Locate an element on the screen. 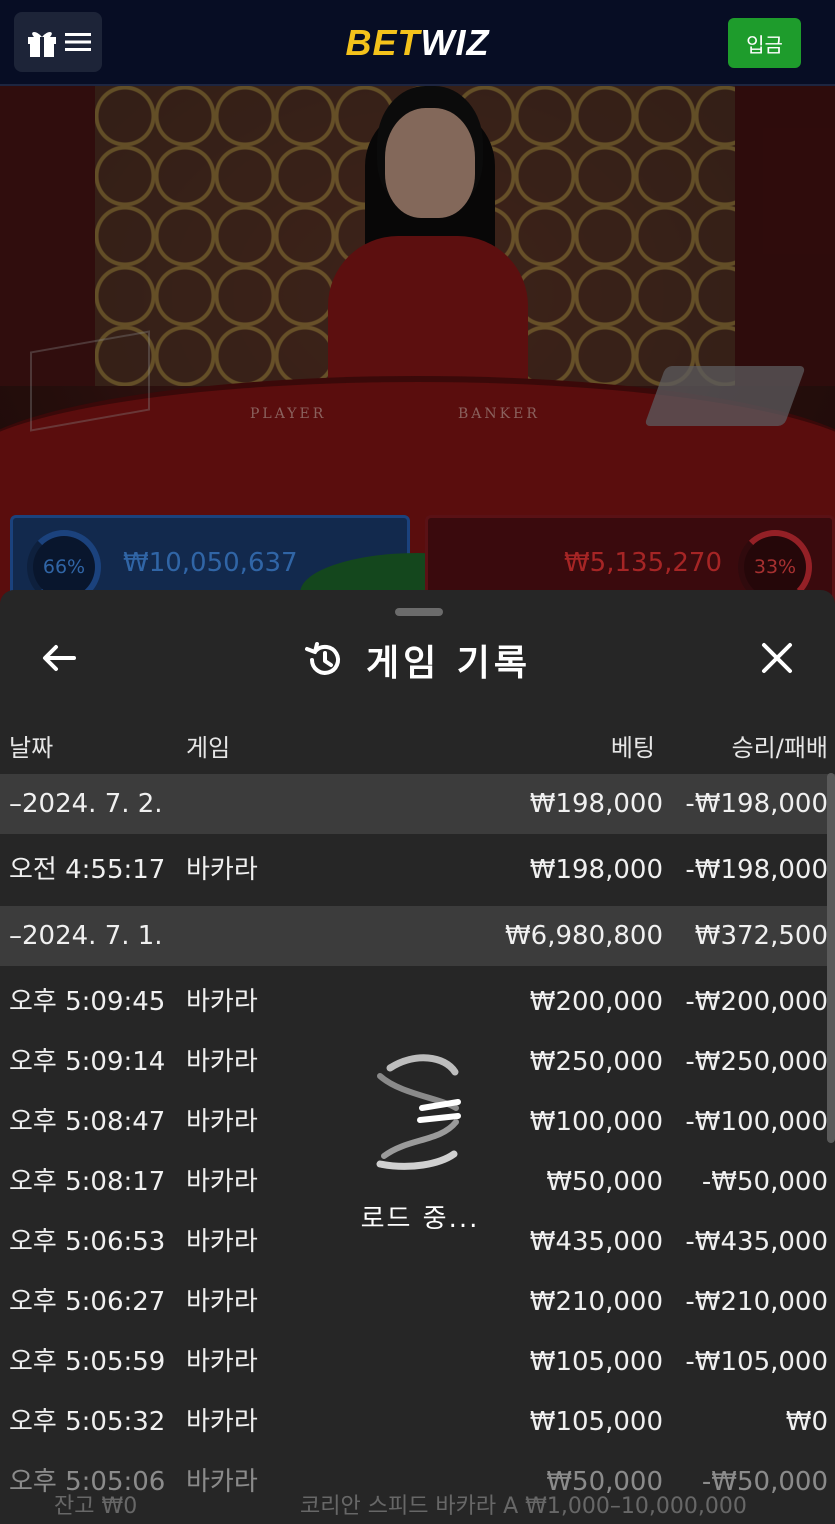  bet-cell: ₩200,000 is located at coordinates (596, 1002).